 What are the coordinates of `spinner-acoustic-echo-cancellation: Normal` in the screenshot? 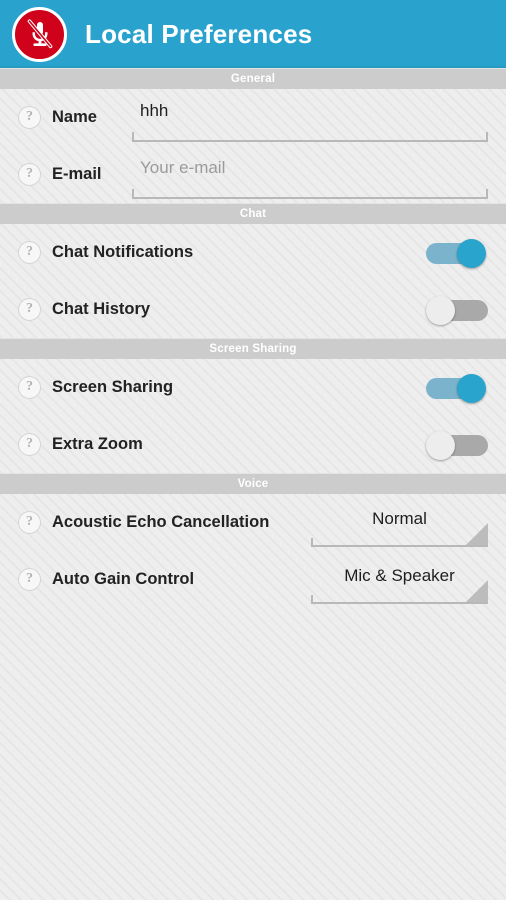 It's located at (399, 523).